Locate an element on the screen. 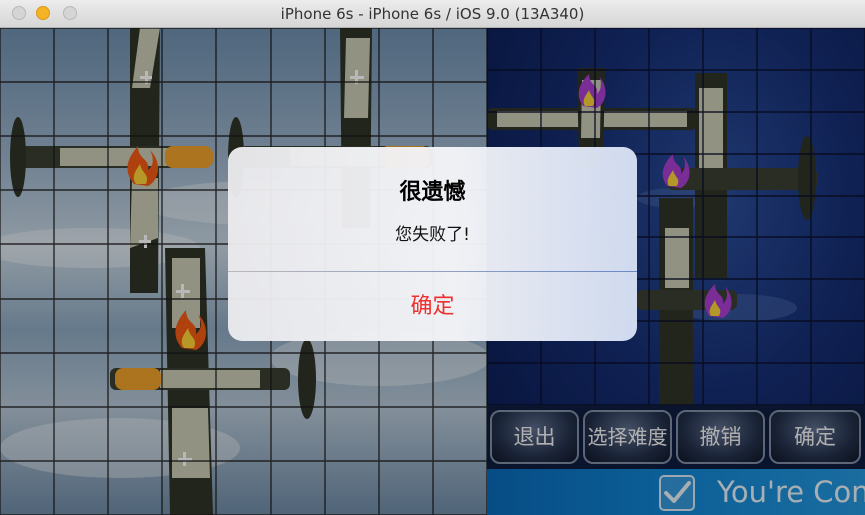 This screenshot has width=865, height=515. alert-title: 很遗憾 is located at coordinates (432, 192).